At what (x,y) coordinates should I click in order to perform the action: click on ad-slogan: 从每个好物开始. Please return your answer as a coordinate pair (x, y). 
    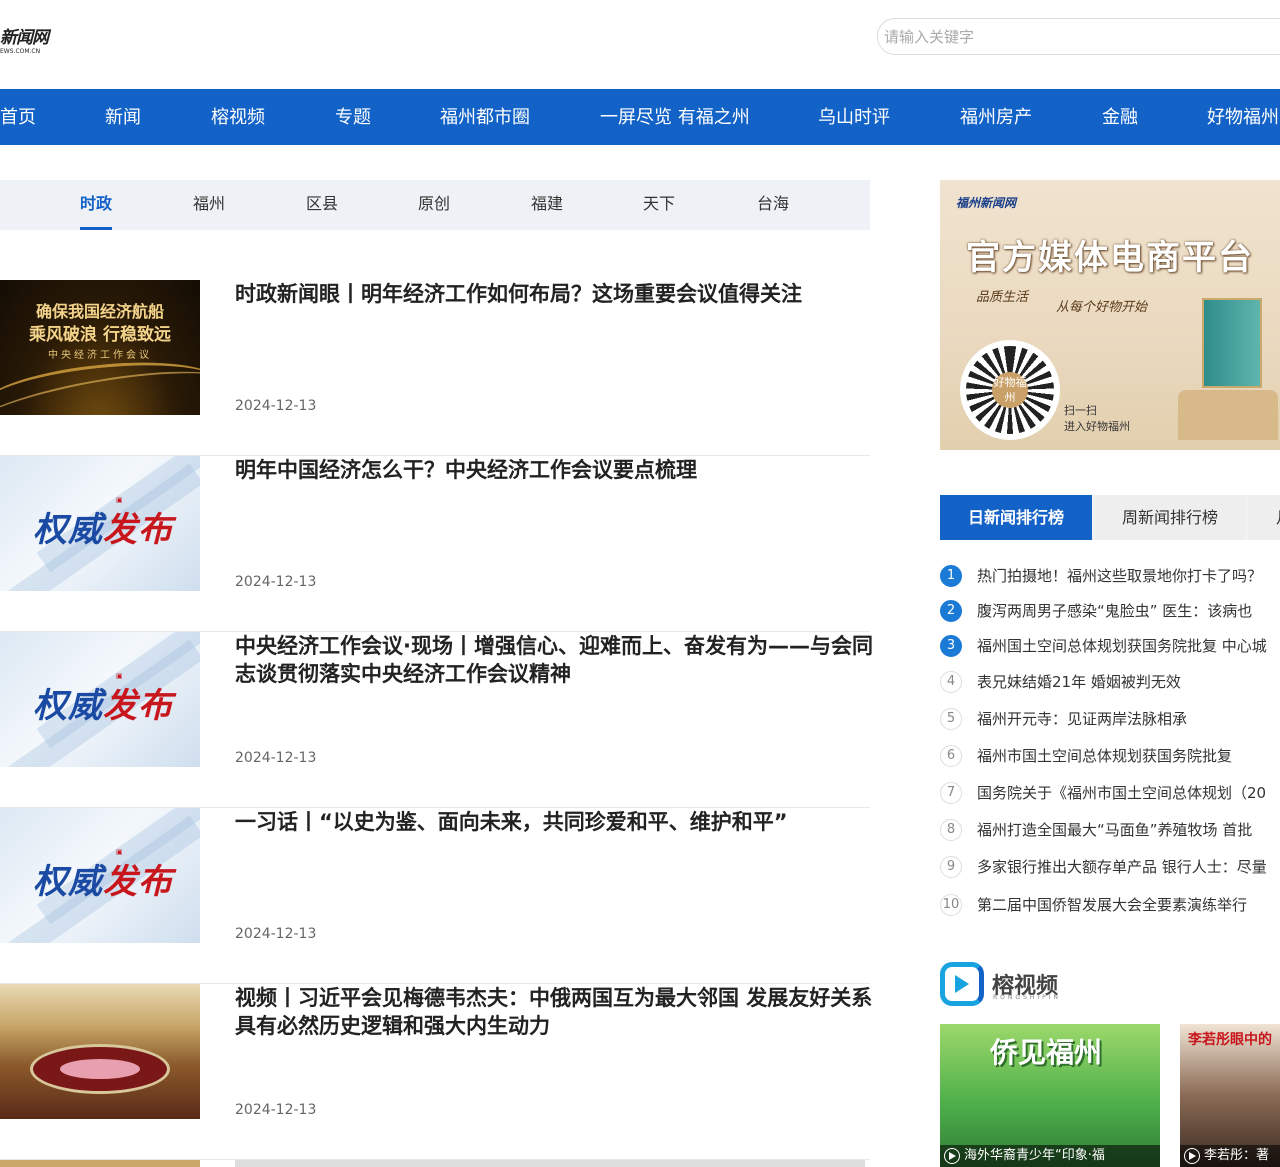
    Looking at the image, I should click on (1102, 307).